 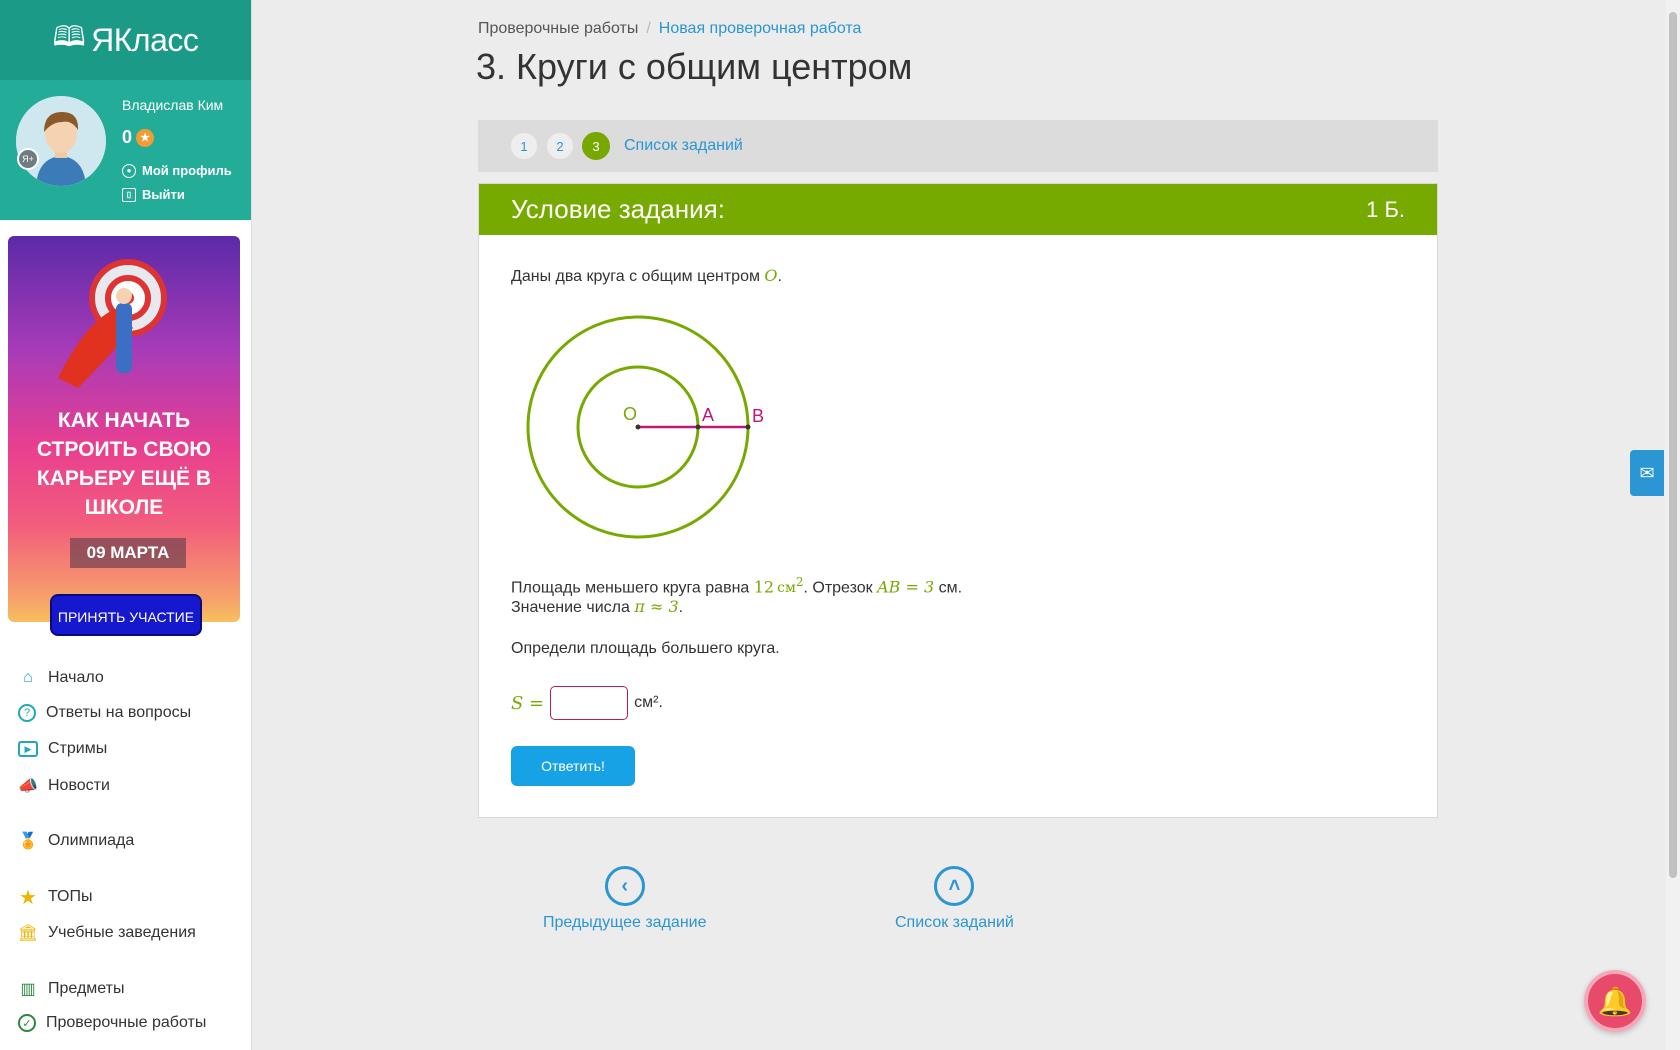 I want to click on label-O: O, so click(x=630, y=414).